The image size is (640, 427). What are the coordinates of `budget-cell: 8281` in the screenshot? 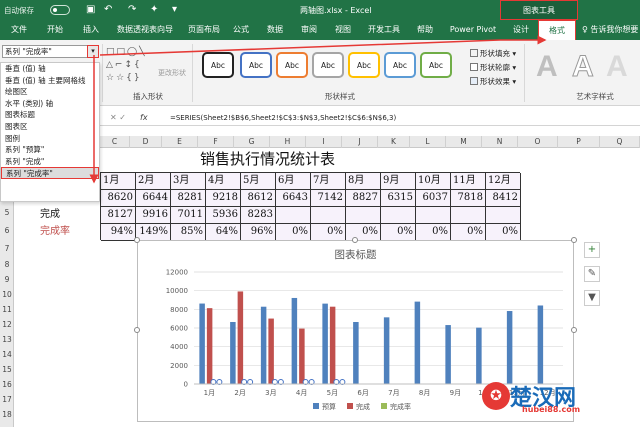 It's located at (188, 198).